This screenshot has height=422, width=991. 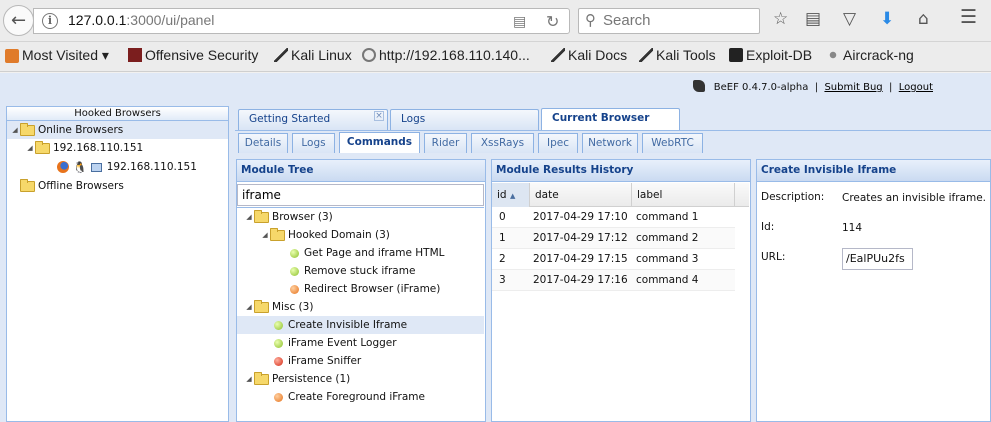 I want to click on kali-dragon-icon, so click(x=281, y=55).